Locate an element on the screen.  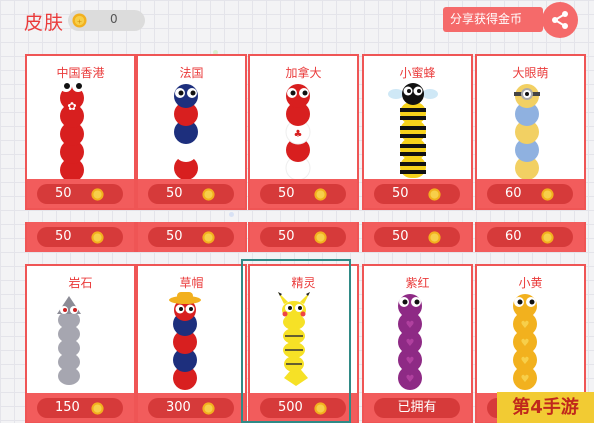
coin-icon: + is located at coordinates (79, 20).